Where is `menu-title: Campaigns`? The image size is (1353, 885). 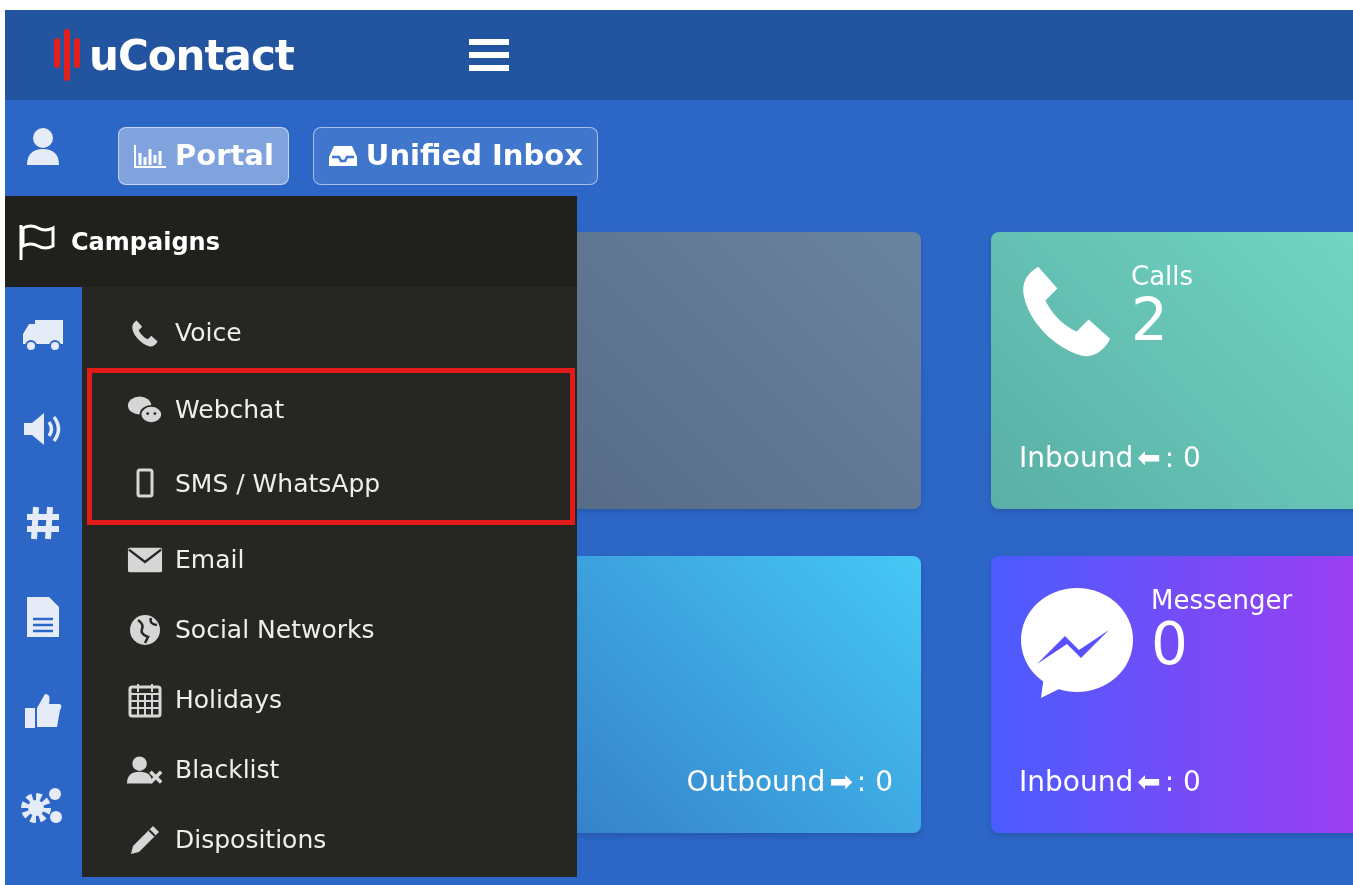 menu-title: Campaigns is located at coordinates (145, 242).